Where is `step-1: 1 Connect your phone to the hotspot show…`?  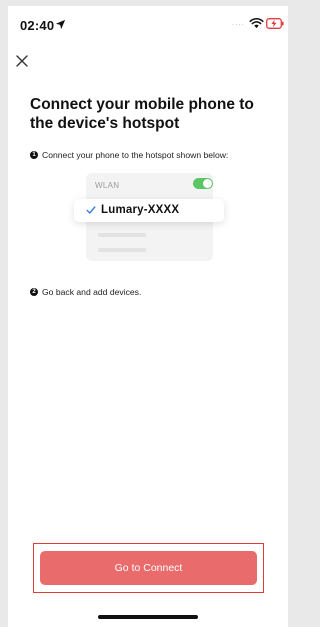 step-1: 1 Connect your phone to the hotspot show… is located at coordinates (129, 155).